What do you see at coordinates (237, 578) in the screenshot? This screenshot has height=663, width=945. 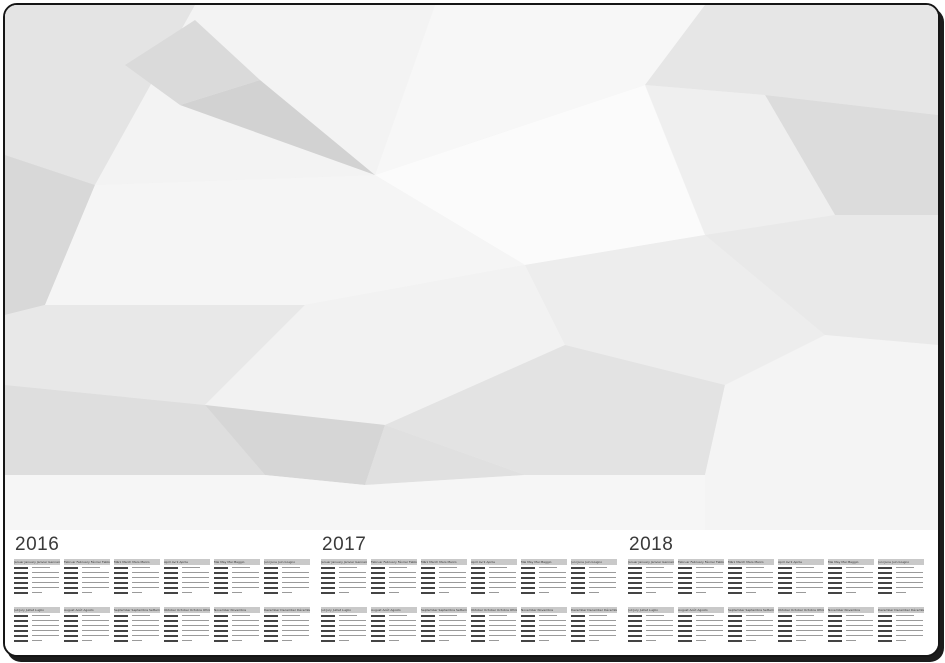 I see `month-calendar: Mai May Mai Maggio` at bounding box center [237, 578].